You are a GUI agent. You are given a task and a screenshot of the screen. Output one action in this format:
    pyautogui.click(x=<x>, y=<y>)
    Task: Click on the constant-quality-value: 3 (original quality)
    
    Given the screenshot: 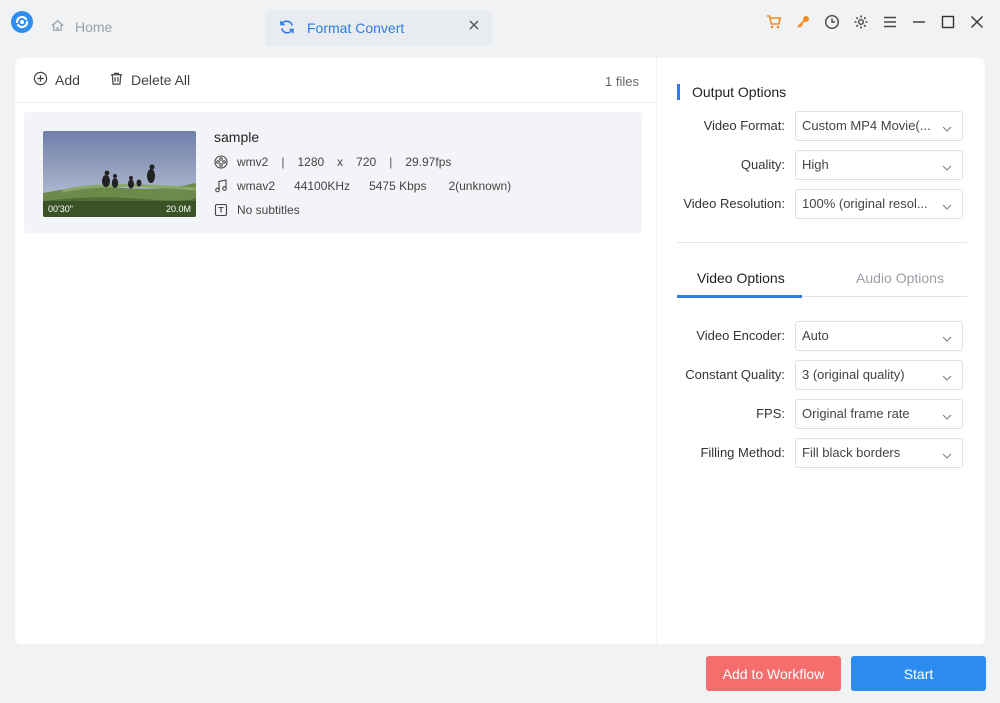 What is the action you would take?
    pyautogui.click(x=853, y=374)
    